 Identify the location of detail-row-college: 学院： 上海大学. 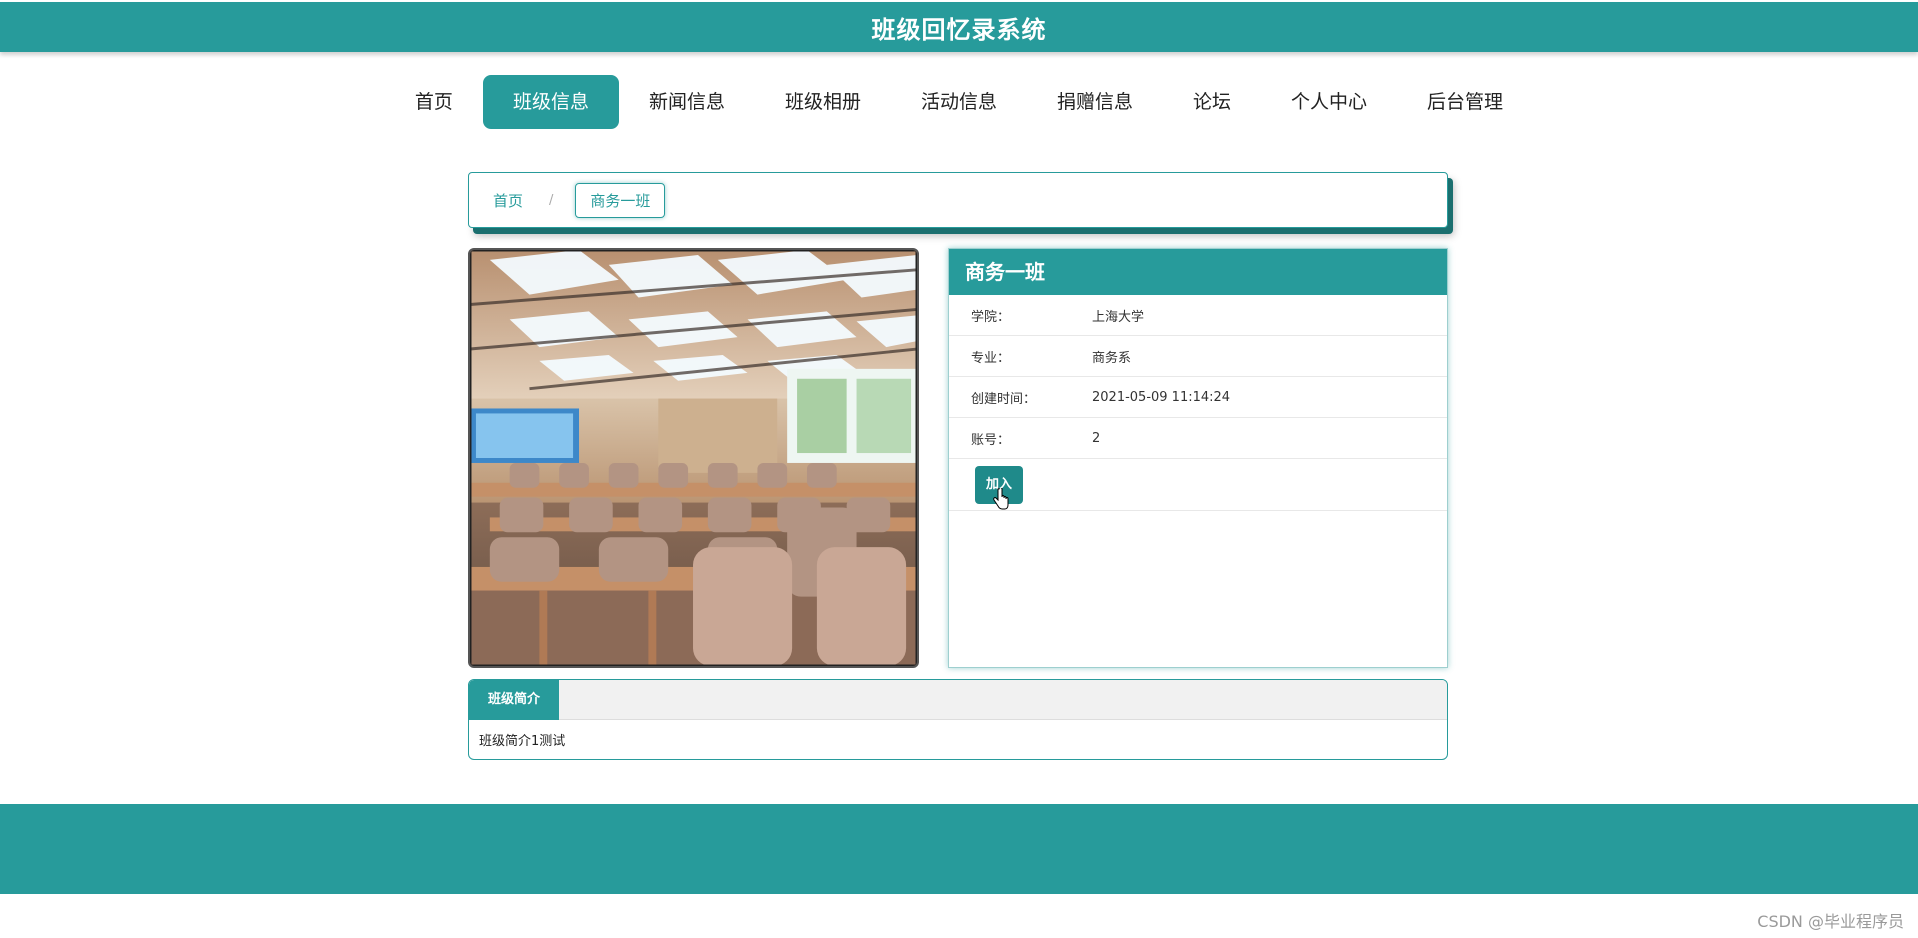
(1198, 315).